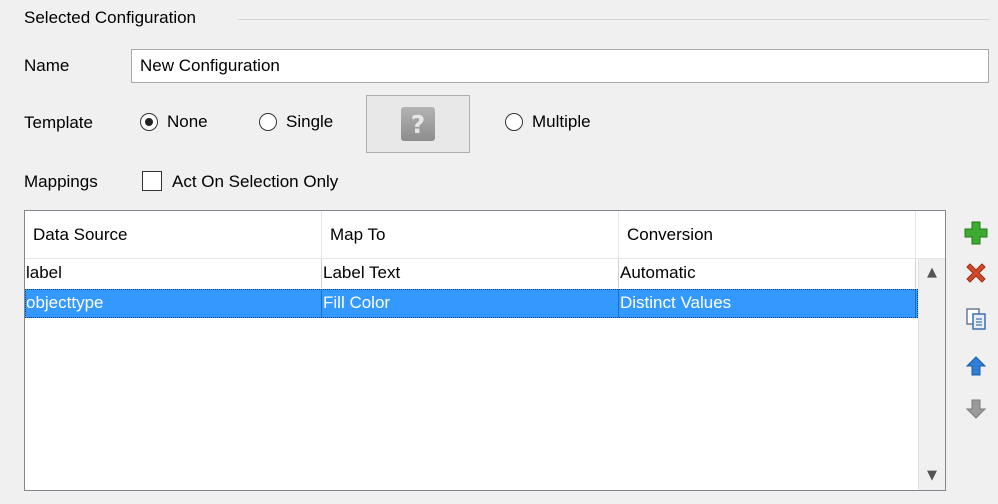 The image size is (998, 504). What do you see at coordinates (514, 122) in the screenshot?
I see `radio-multiple-indicator` at bounding box center [514, 122].